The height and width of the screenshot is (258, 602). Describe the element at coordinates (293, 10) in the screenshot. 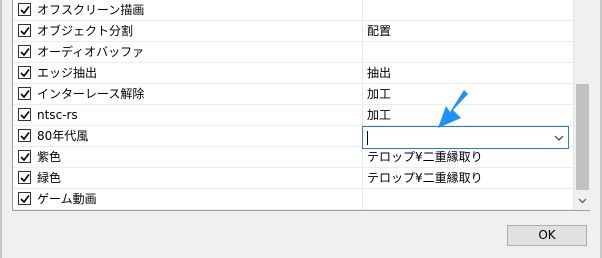

I see `list-row-0: オフスクリーン描画` at that location.